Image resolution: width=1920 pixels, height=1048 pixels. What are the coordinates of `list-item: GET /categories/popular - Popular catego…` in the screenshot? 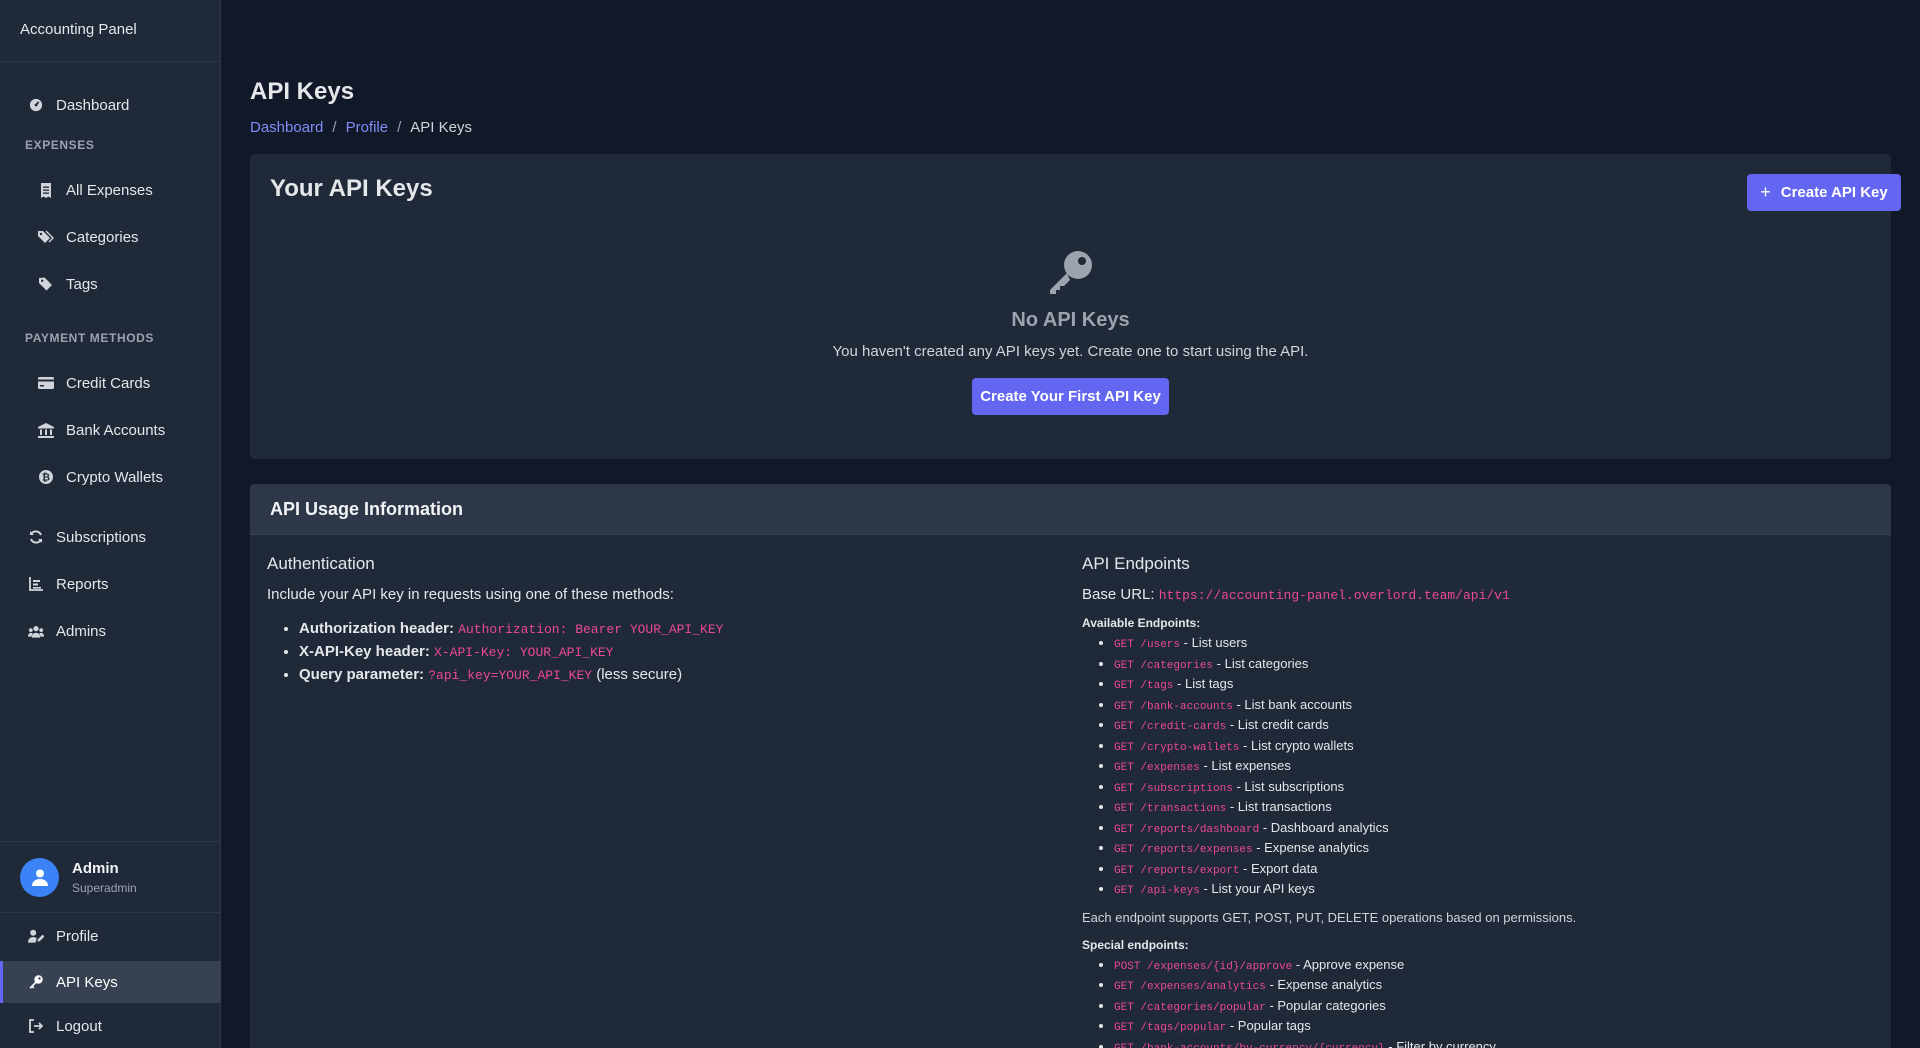 It's located at (1488, 1007).